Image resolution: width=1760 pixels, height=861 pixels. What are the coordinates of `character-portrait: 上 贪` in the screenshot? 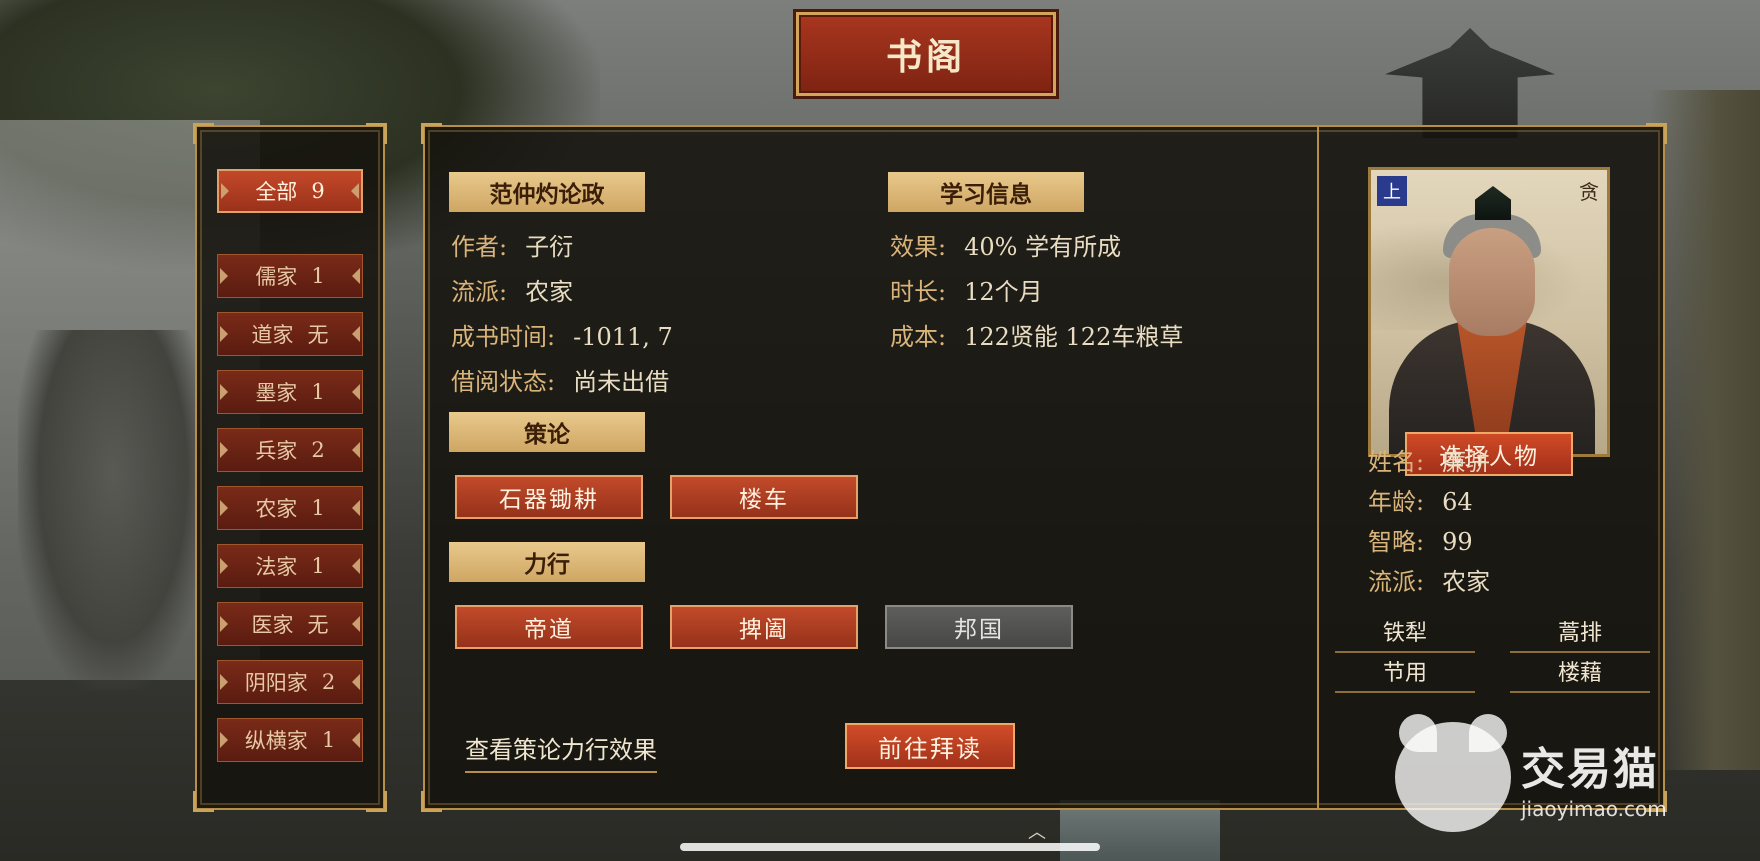 It's located at (1489, 312).